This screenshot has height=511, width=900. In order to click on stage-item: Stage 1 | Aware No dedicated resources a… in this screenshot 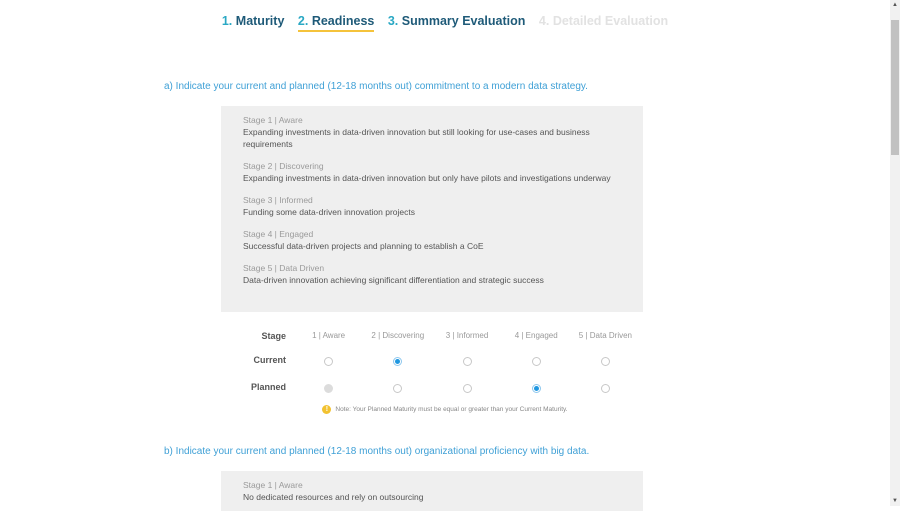, I will do `click(333, 491)`.